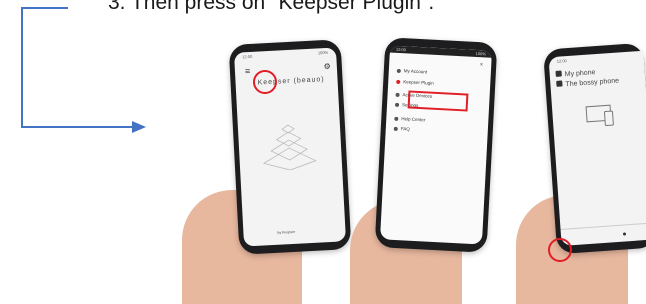  I want to click on menu-item-label: Help Center, so click(413, 119).